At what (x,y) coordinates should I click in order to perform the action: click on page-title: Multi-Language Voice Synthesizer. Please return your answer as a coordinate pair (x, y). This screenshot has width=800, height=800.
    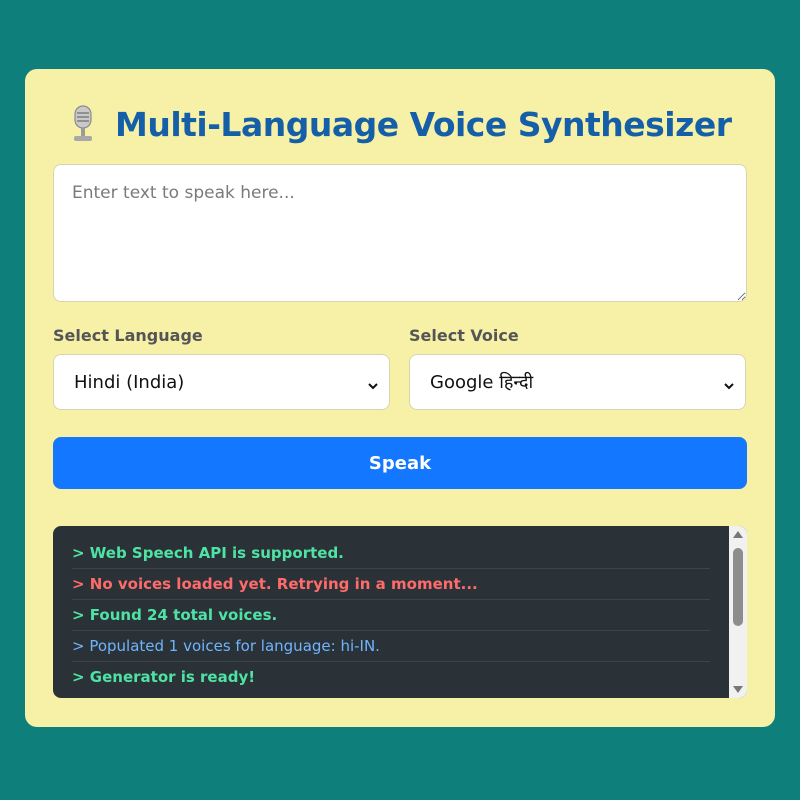
    Looking at the image, I should click on (423, 124).